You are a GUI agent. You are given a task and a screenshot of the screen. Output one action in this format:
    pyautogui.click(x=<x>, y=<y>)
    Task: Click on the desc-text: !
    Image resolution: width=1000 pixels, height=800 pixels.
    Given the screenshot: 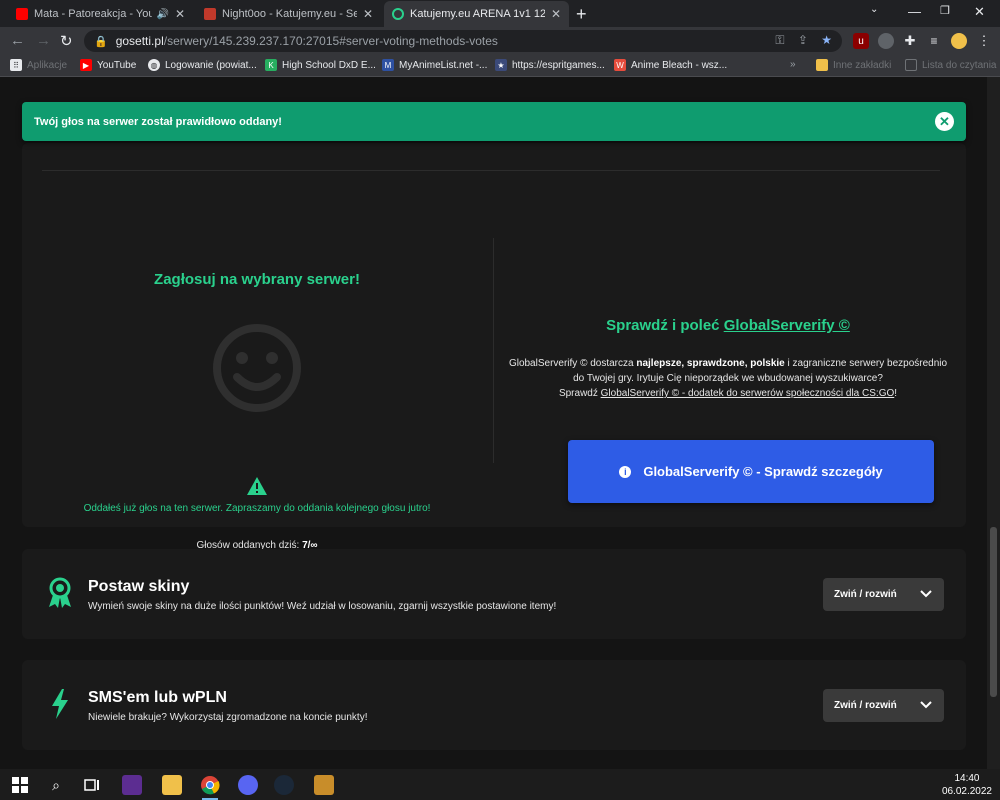 What is the action you would take?
    pyautogui.click(x=896, y=393)
    